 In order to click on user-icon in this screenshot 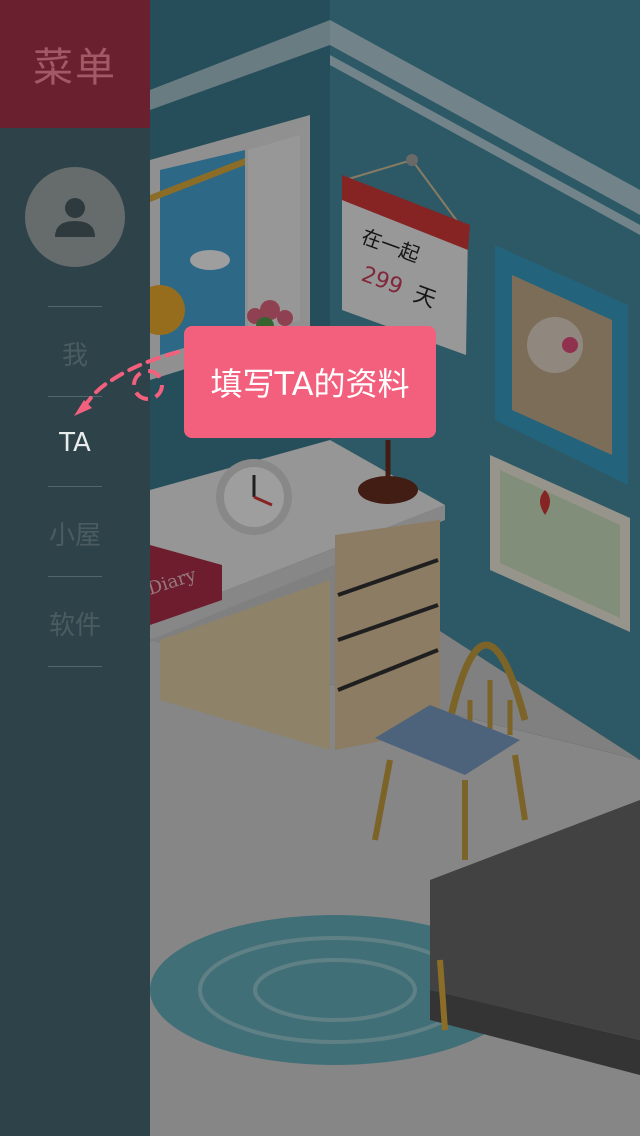, I will do `click(75, 217)`.